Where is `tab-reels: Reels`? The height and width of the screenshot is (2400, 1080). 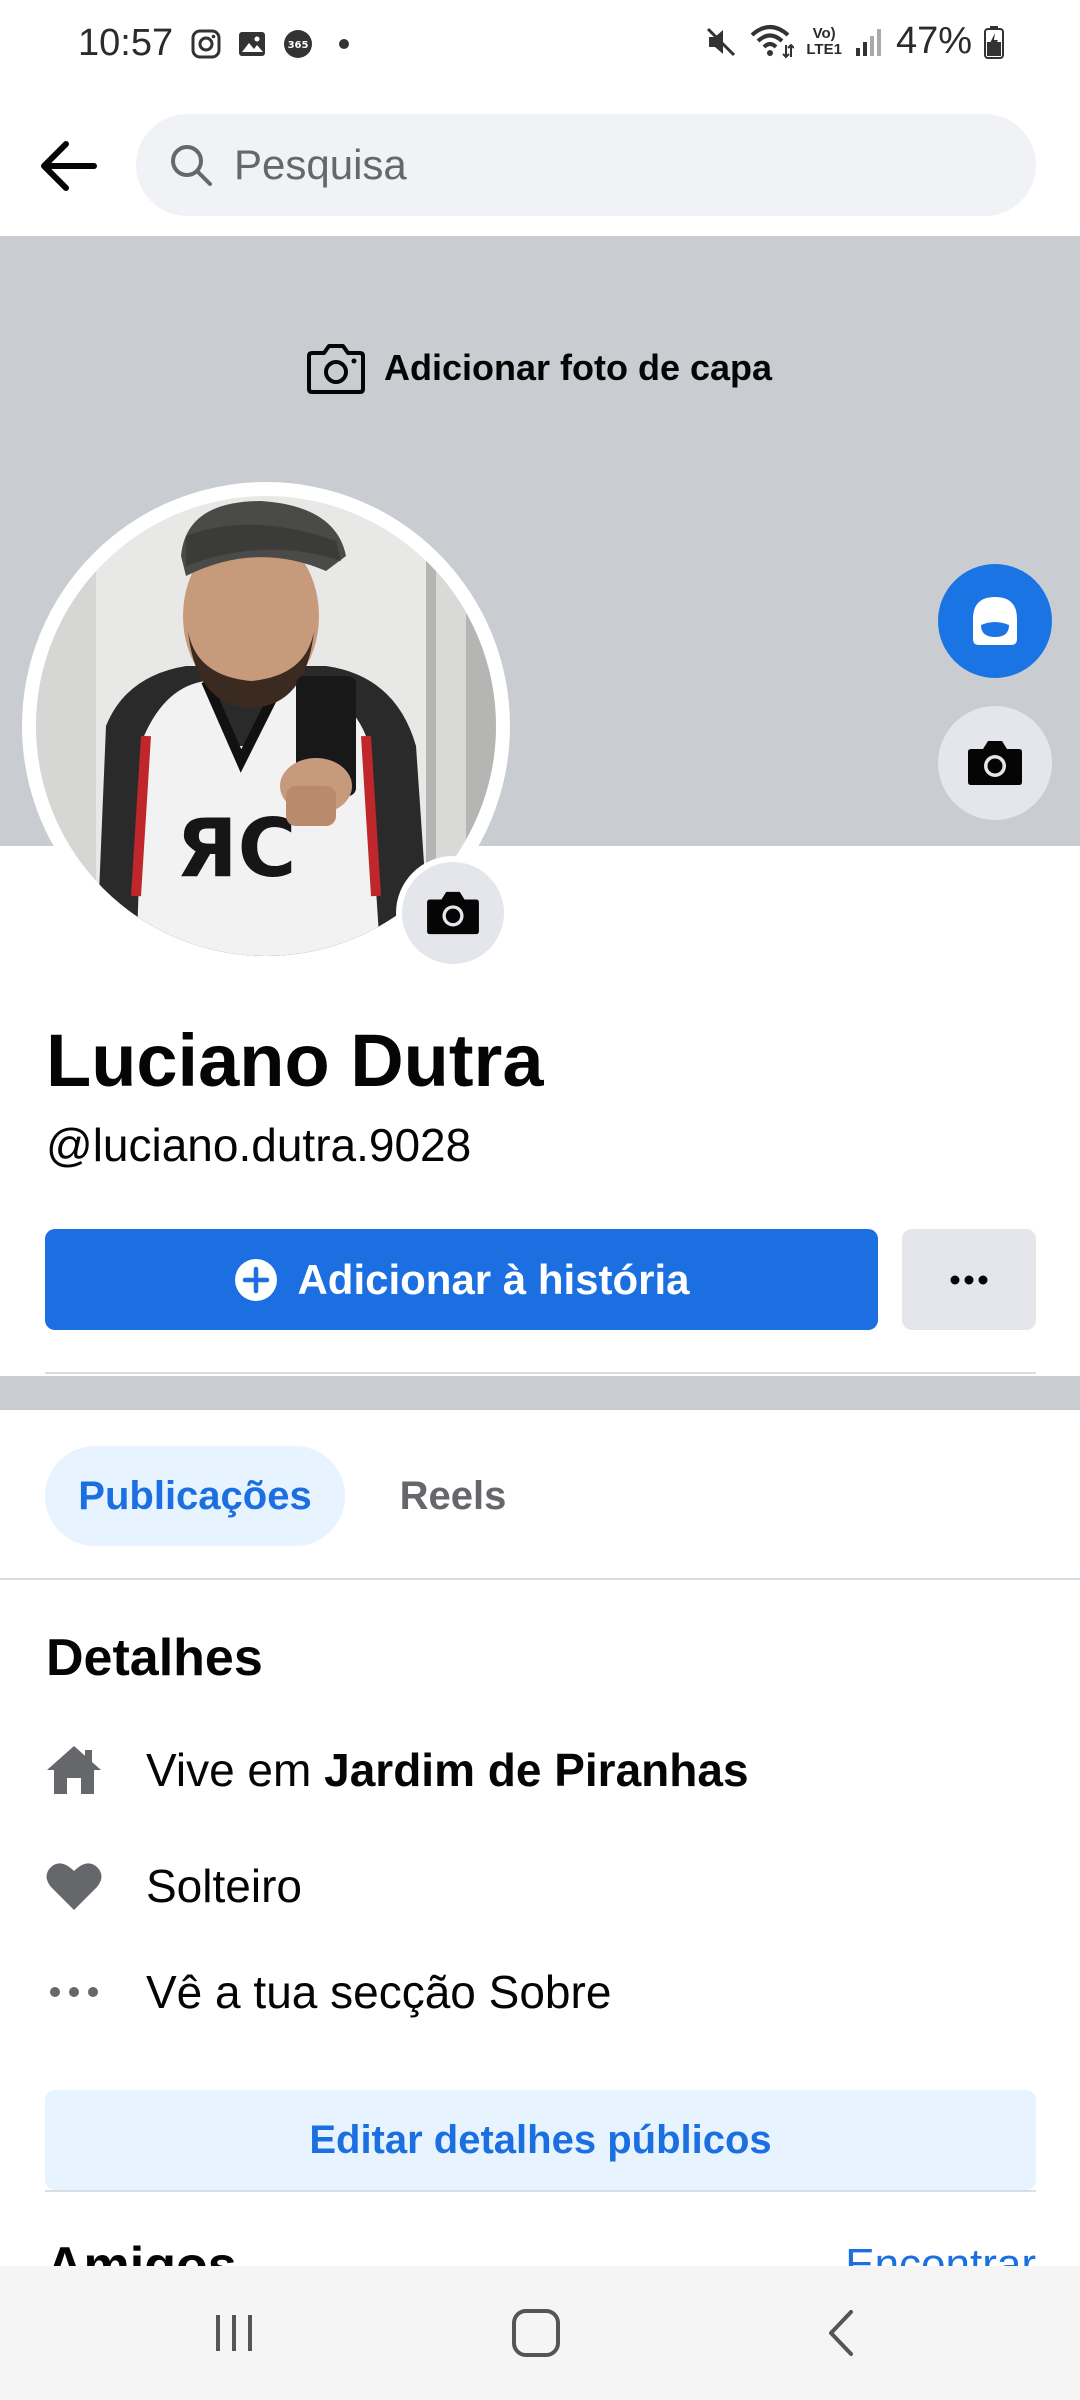 tab-reels: Reels is located at coordinates (453, 1496).